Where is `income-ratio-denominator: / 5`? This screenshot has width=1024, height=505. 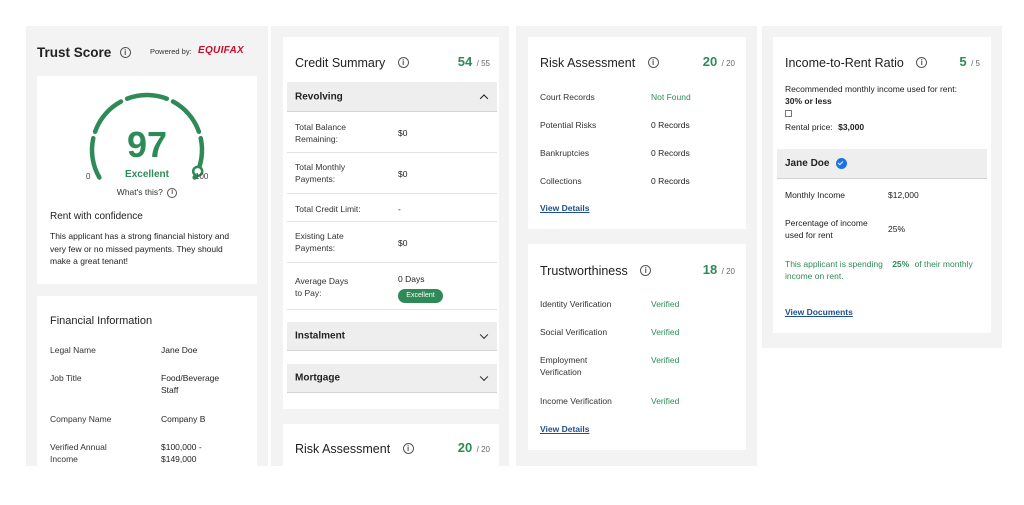
income-ratio-denominator: / 5 is located at coordinates (975, 63).